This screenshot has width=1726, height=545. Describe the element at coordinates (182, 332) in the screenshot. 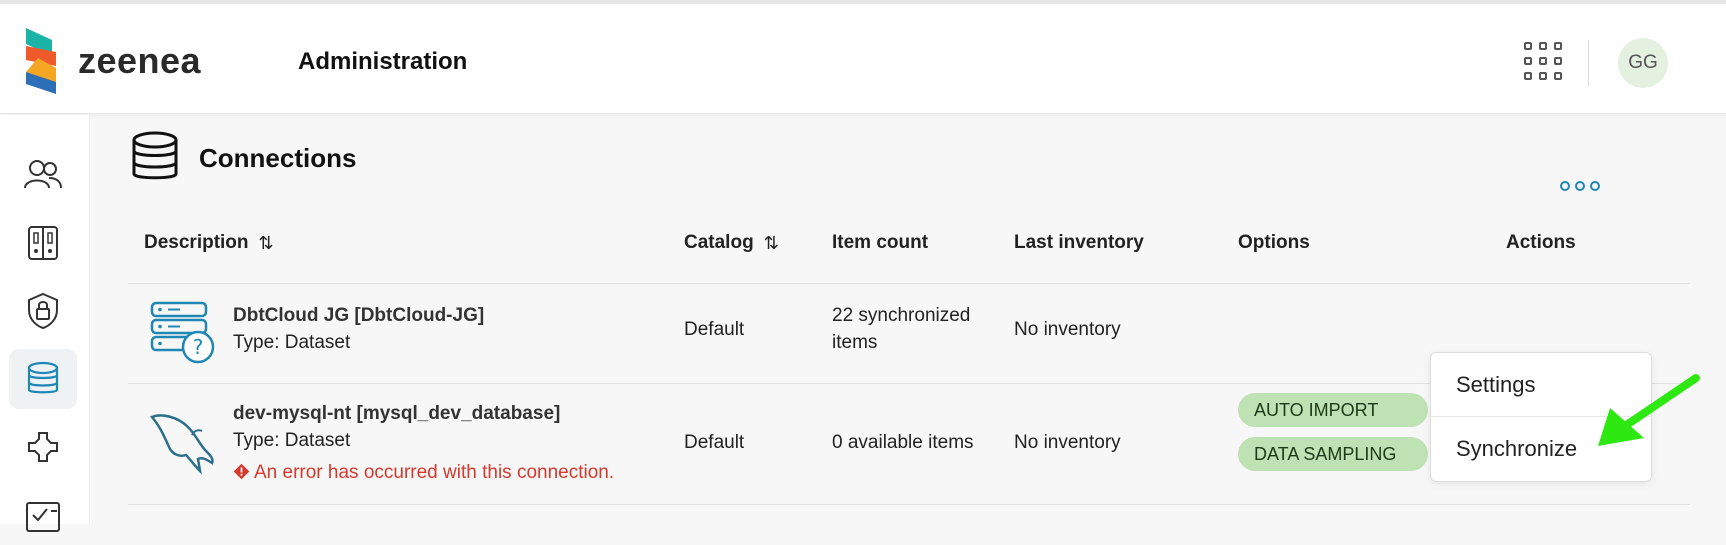

I see `server-question-icon: ?` at that location.